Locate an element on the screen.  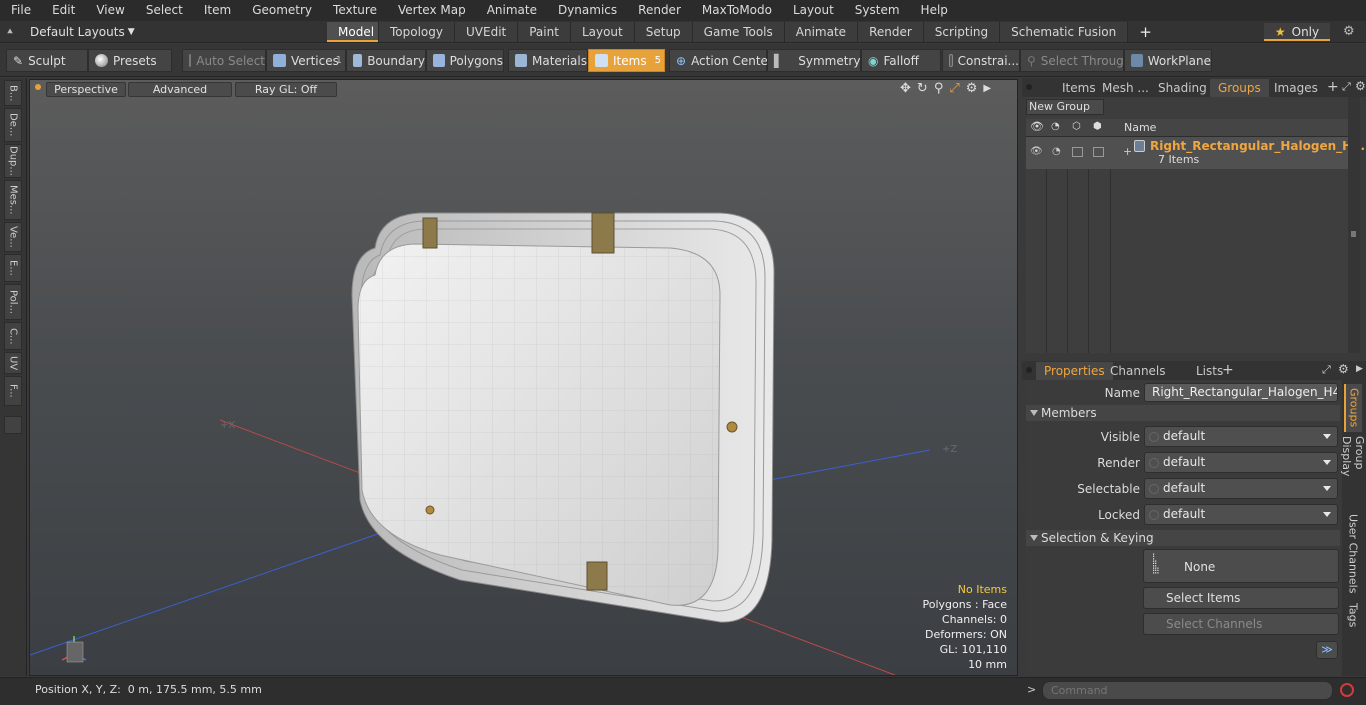
panel-gear-icon: ⚙ is located at coordinates (1360, 86).